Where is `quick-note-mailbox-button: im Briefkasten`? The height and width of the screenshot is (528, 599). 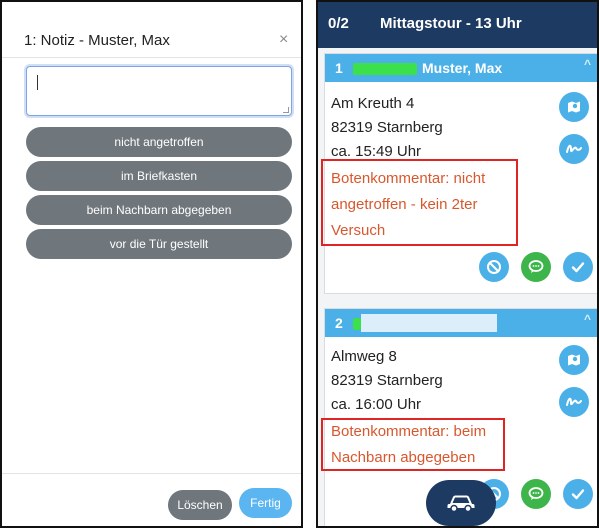 quick-note-mailbox-button: im Briefkasten is located at coordinates (159, 176).